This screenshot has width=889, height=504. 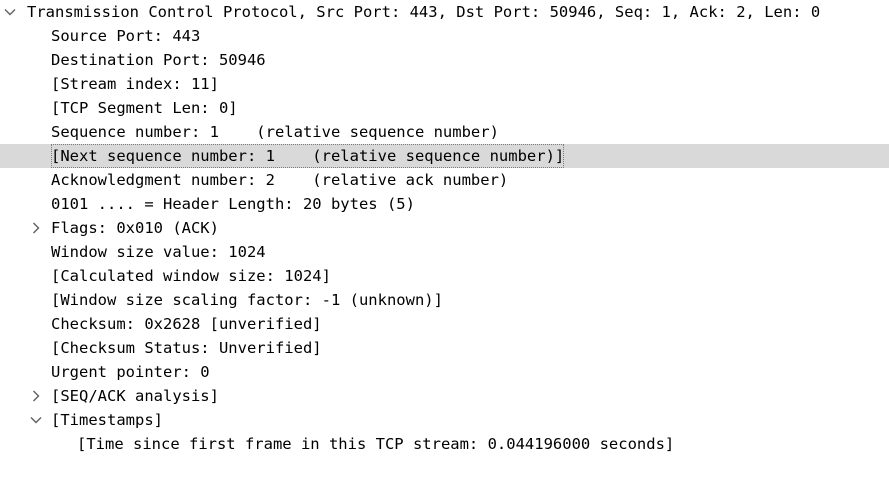 What do you see at coordinates (191, 276) in the screenshot?
I see `tree-item-label: [Calculated window size: 1024]` at bounding box center [191, 276].